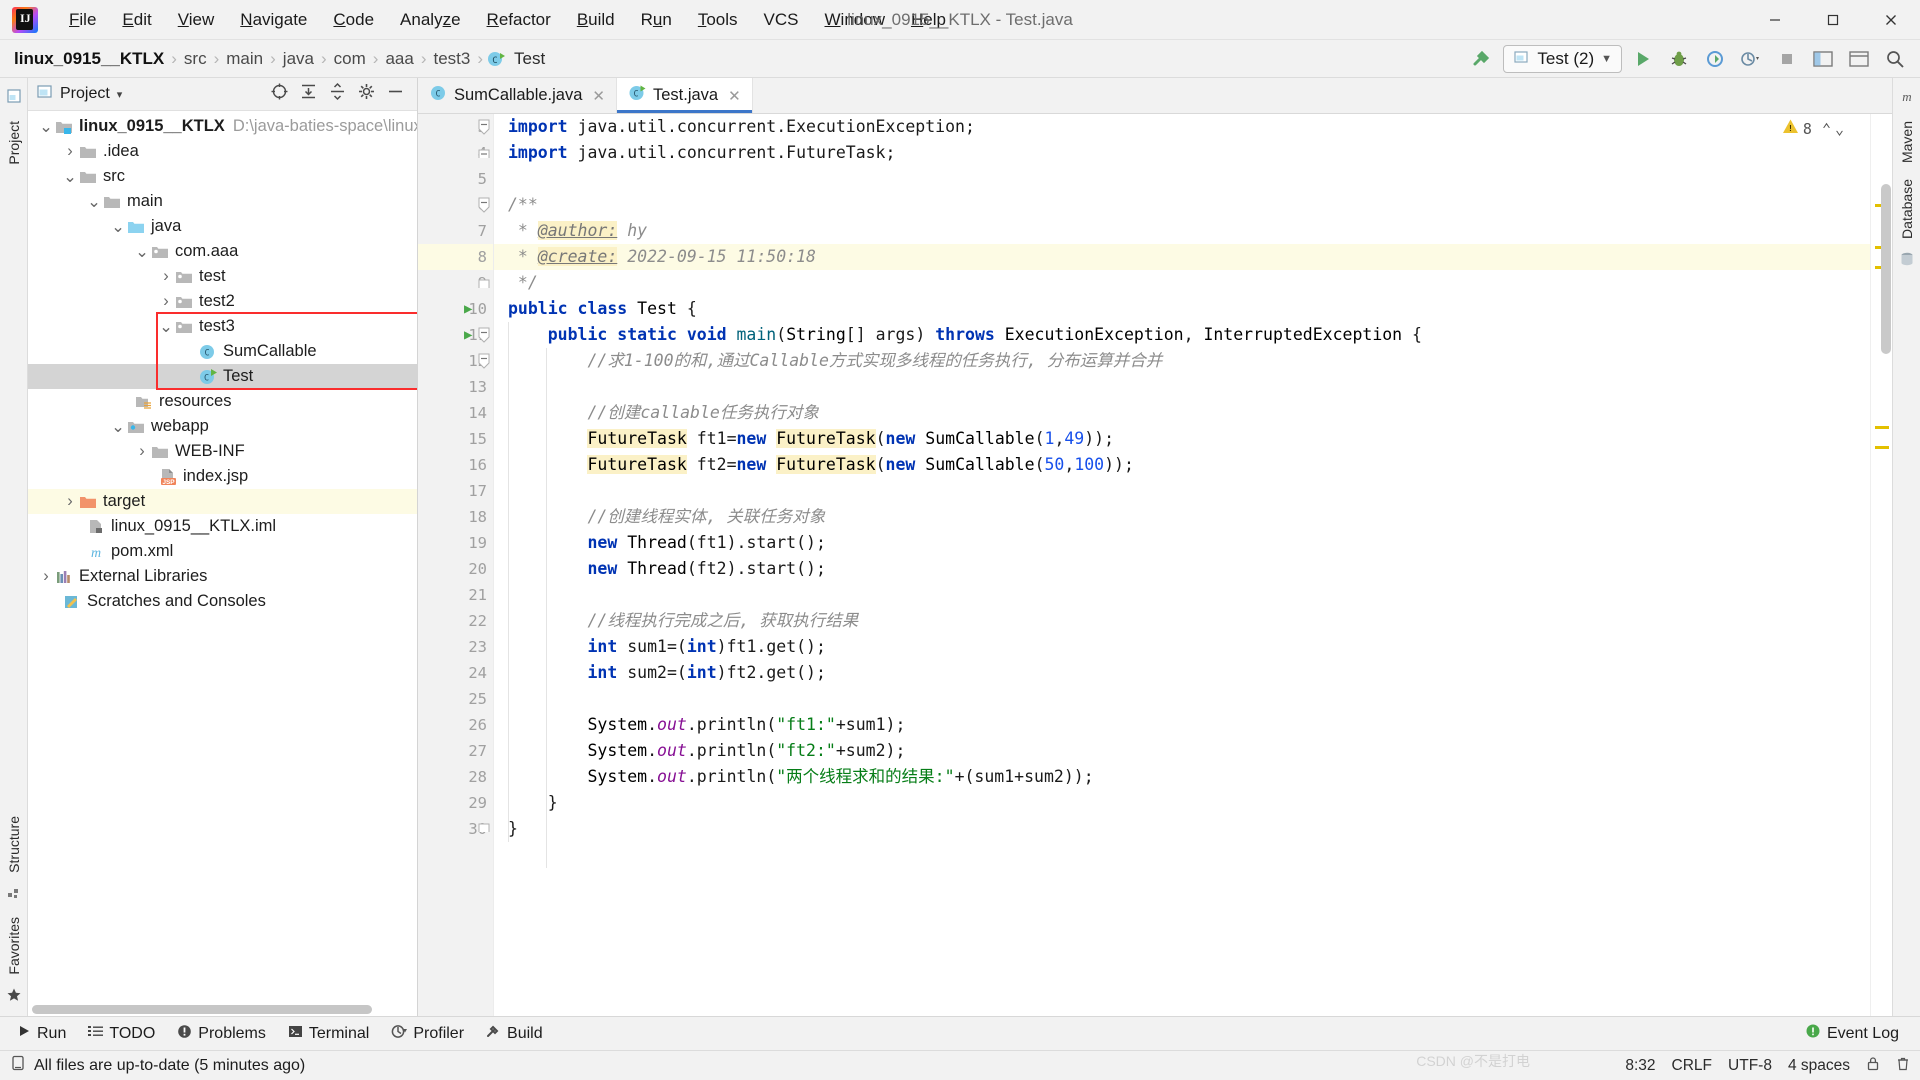 The image size is (1920, 1080). What do you see at coordinates (1886, 269) in the screenshot?
I see `editor-vertical-scrollbar` at bounding box center [1886, 269].